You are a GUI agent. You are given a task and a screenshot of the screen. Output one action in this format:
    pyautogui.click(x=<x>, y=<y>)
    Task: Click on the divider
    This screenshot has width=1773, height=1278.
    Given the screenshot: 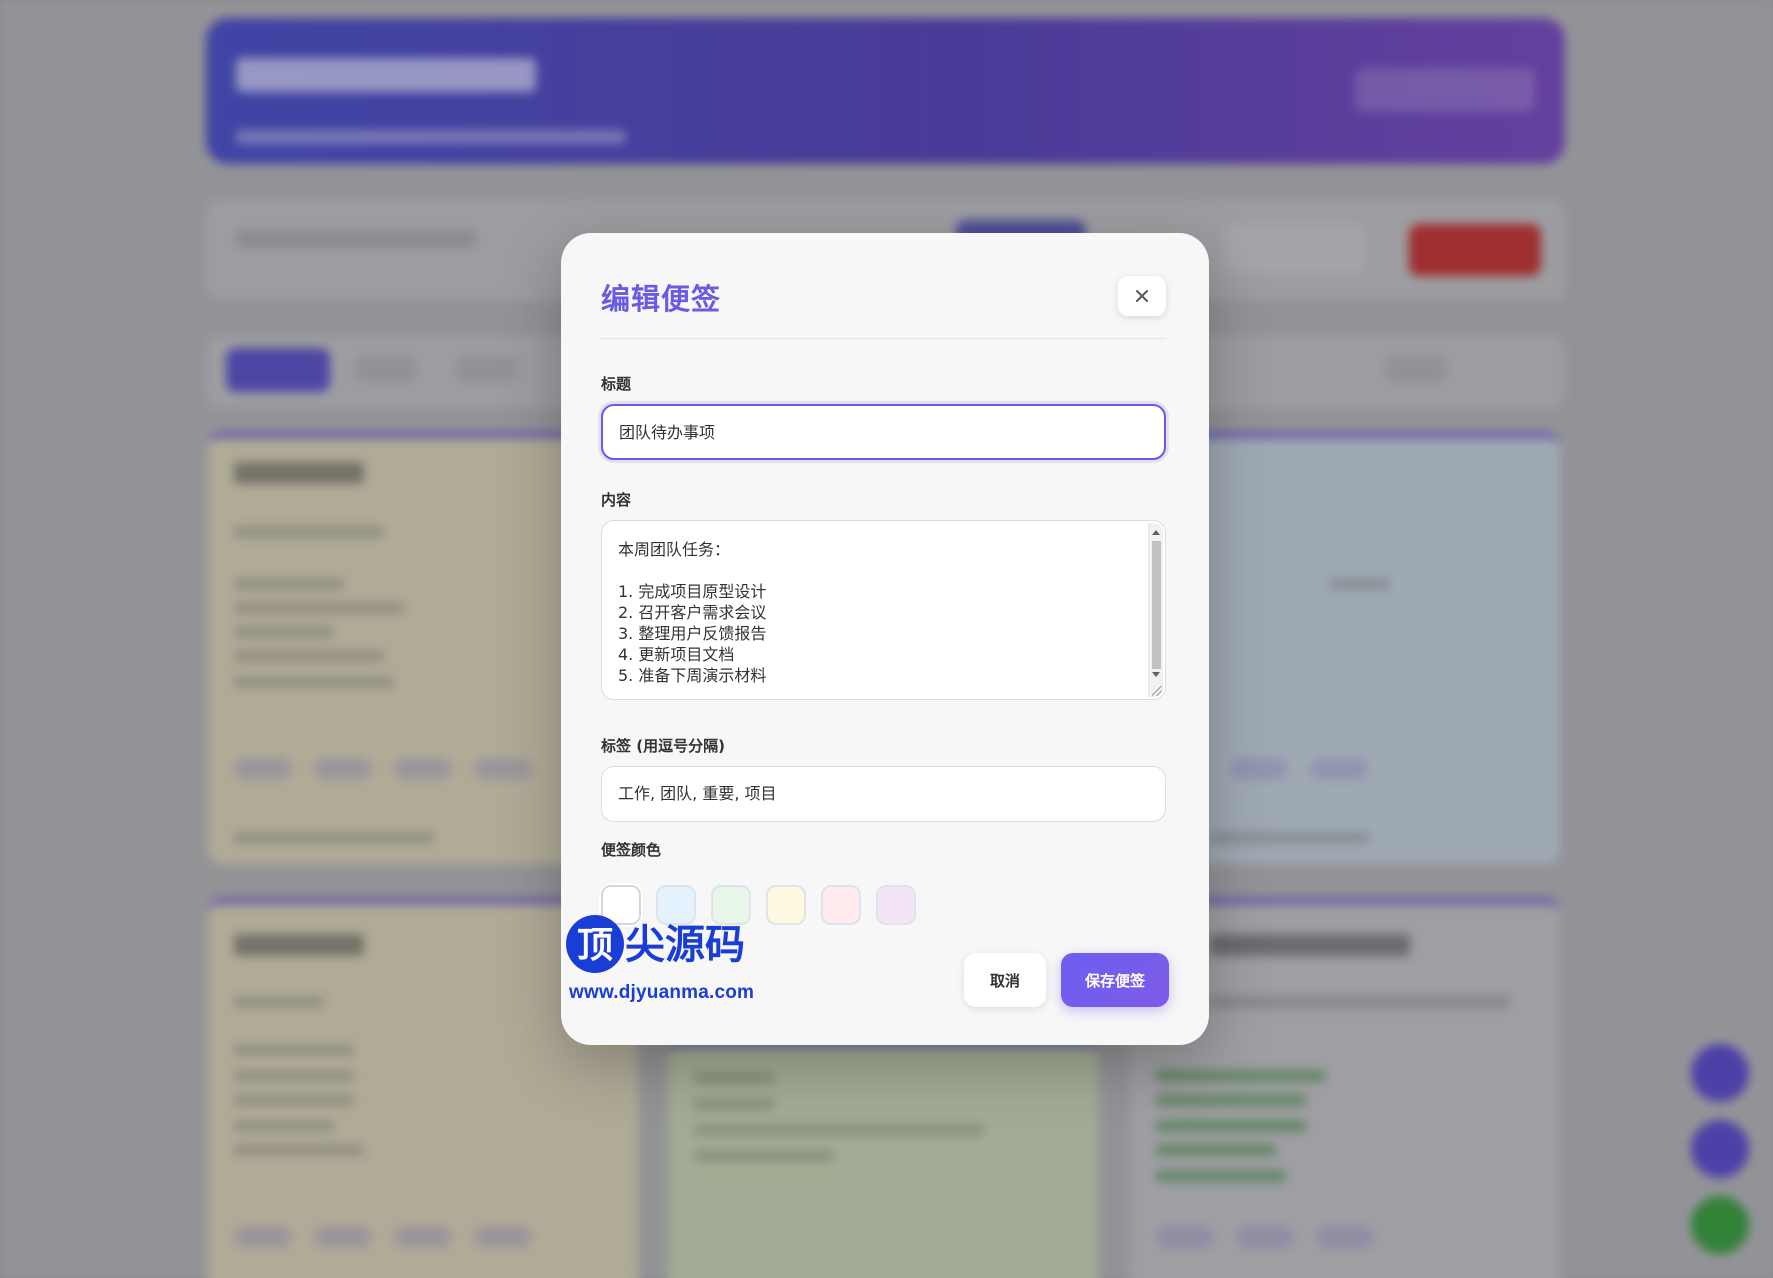 What is the action you would take?
    pyautogui.click(x=883, y=338)
    